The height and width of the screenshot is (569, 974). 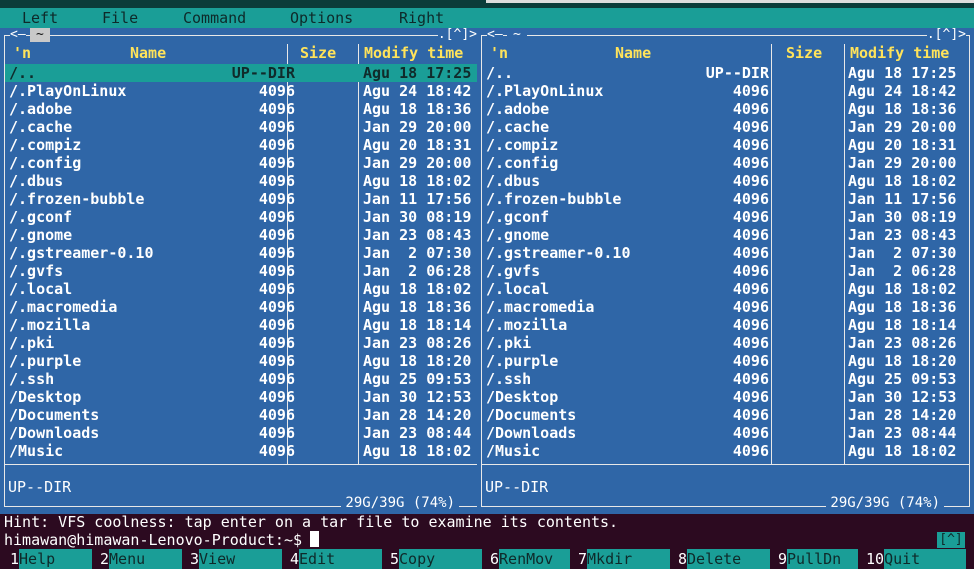 What do you see at coordinates (818, 559) in the screenshot?
I see `fkey-pulldn-button: 9PullDn` at bounding box center [818, 559].